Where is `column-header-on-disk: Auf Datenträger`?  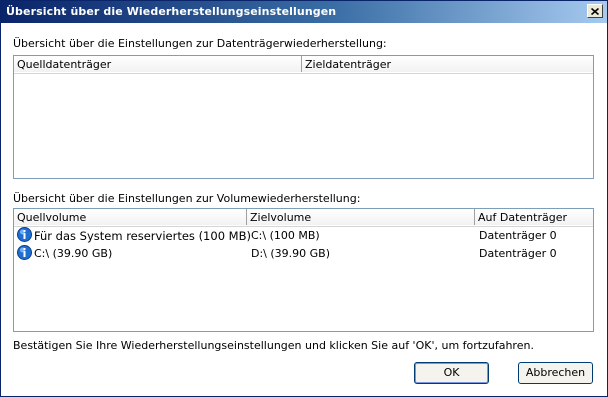
column-header-on-disk: Auf Datenträger is located at coordinates (534, 217).